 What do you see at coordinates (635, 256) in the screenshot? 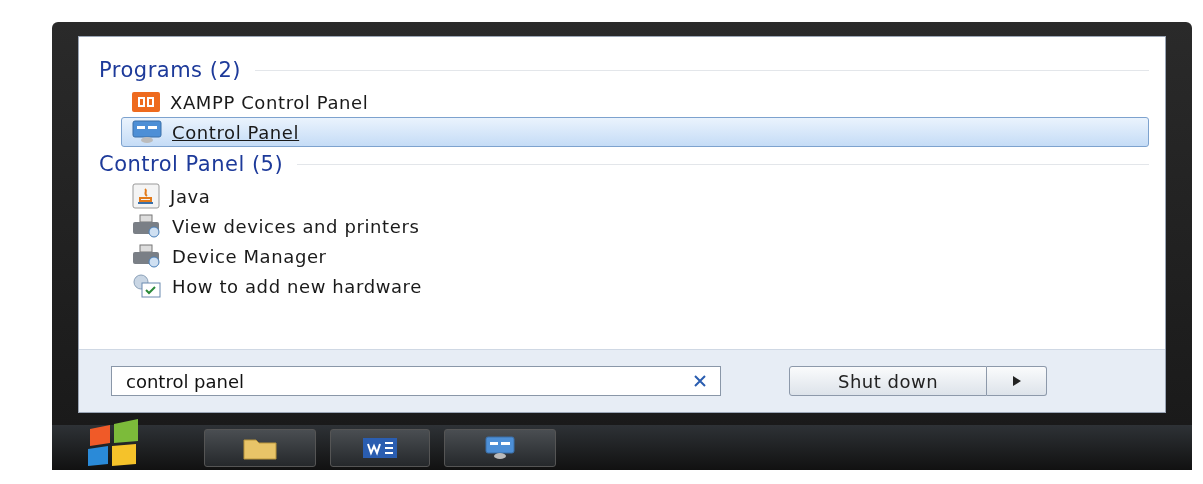
I see `result-item: Device Manager` at bounding box center [635, 256].